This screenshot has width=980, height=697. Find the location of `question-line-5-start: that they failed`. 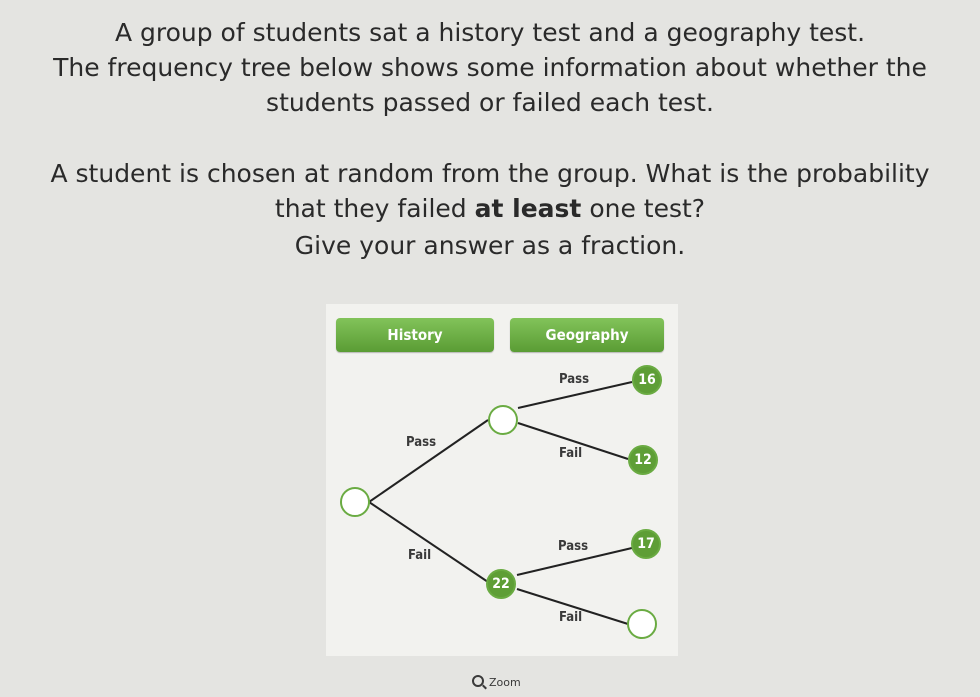

question-line-5-start: that they failed is located at coordinates (374, 208).